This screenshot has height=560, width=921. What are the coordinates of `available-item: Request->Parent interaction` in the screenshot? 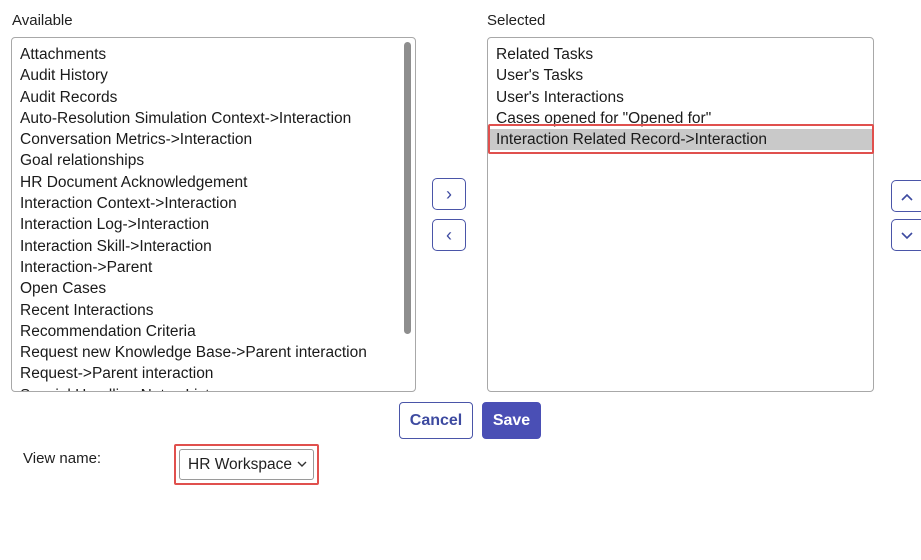 It's located at (213, 373).